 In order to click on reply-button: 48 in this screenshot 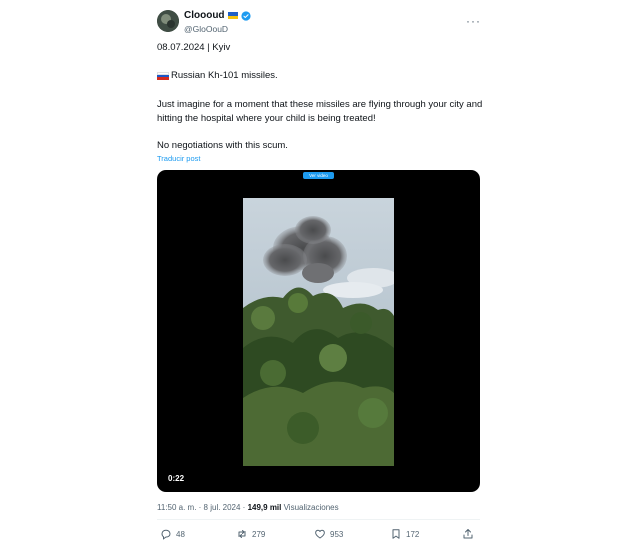, I will do `click(172, 534)`.